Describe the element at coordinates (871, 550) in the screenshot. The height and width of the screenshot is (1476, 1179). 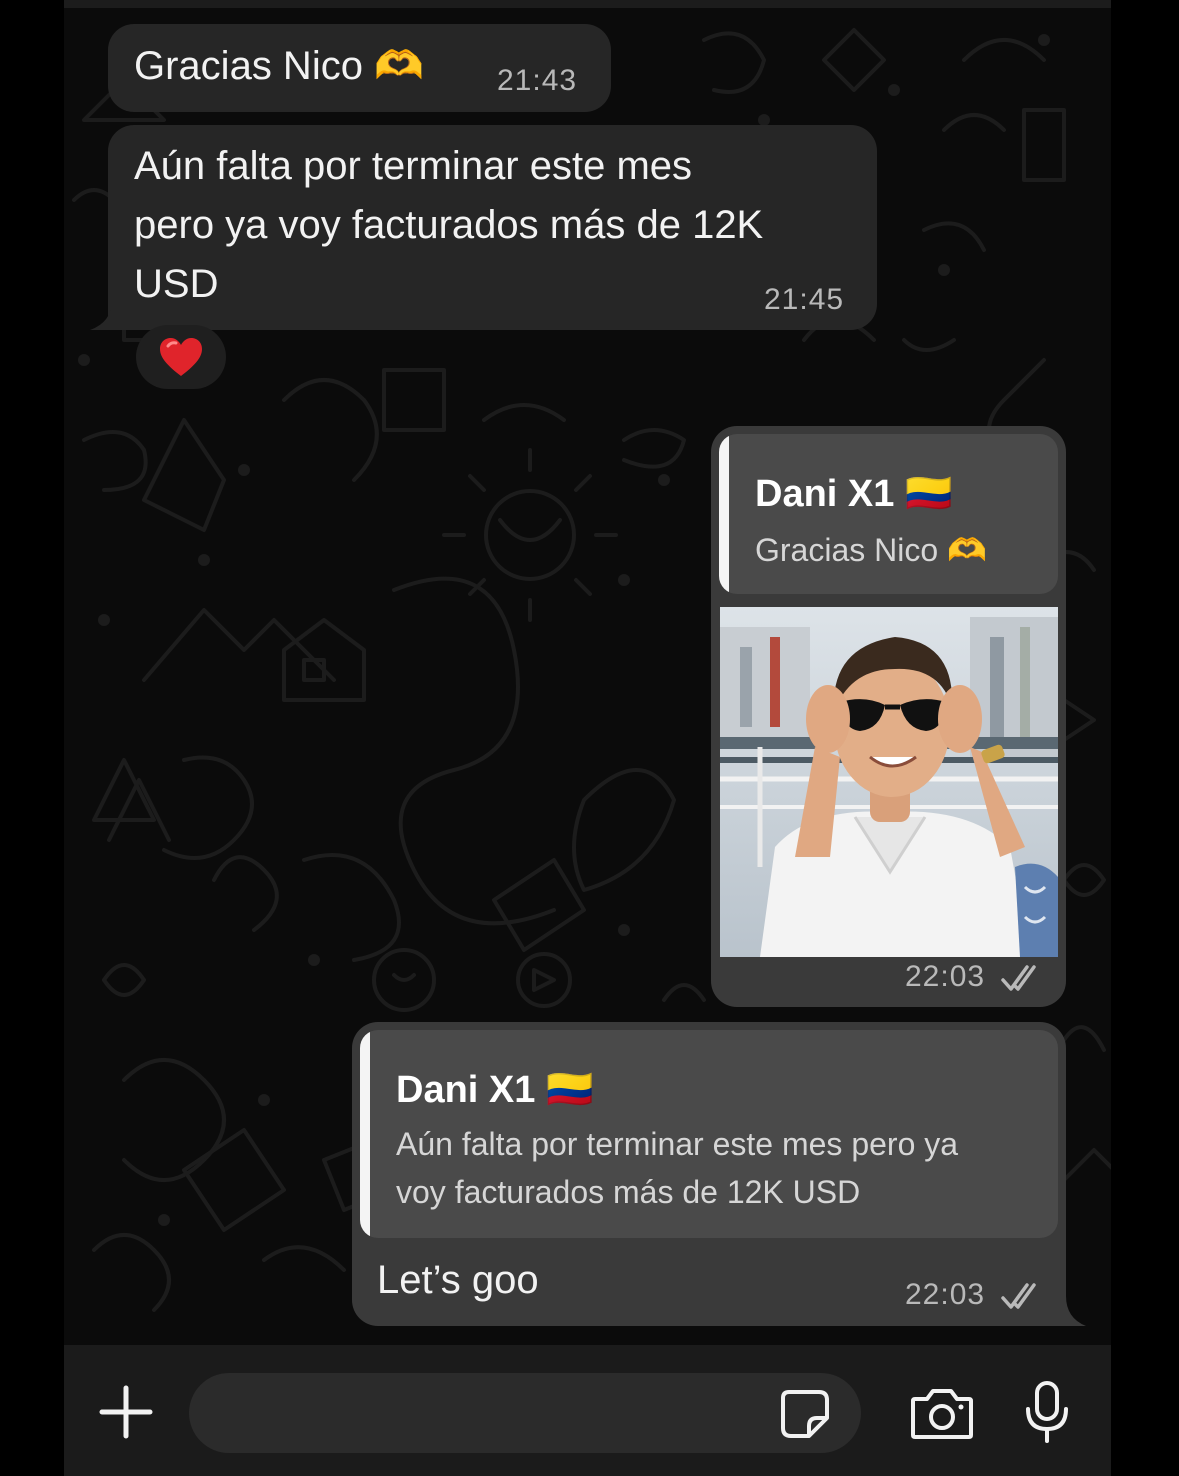
I see `quote-text: Gracias Nico 🫶` at that location.